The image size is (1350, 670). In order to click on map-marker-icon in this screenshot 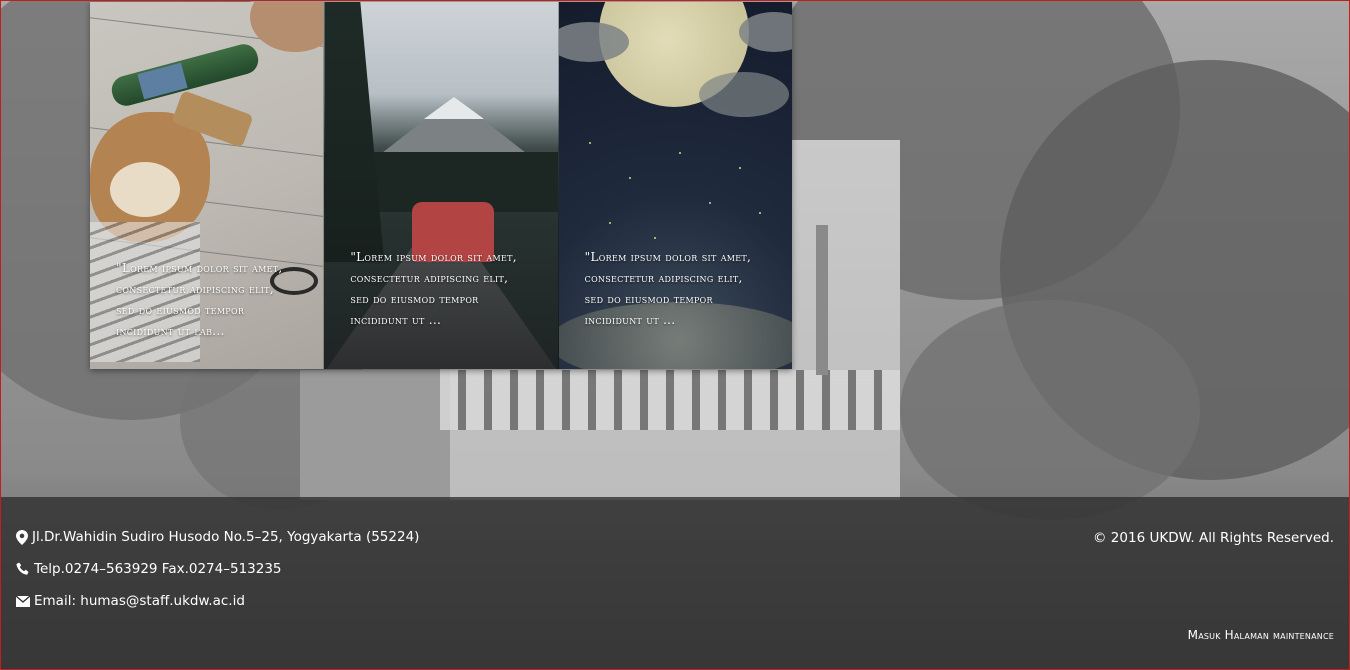, I will do `click(22, 537)`.